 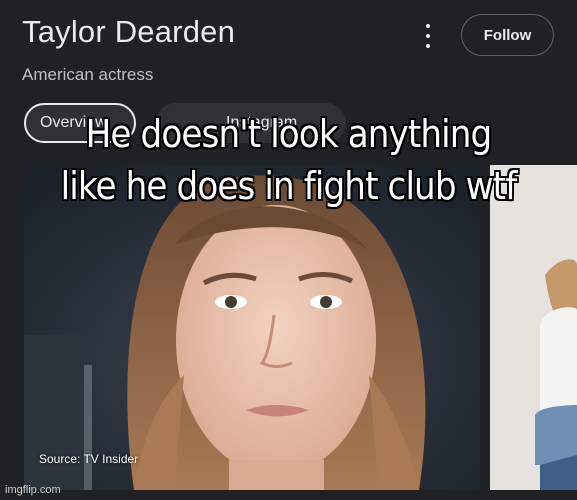 What do you see at coordinates (289, 134) in the screenshot?
I see `meme-caption-line-1: He doesn't look anything` at bounding box center [289, 134].